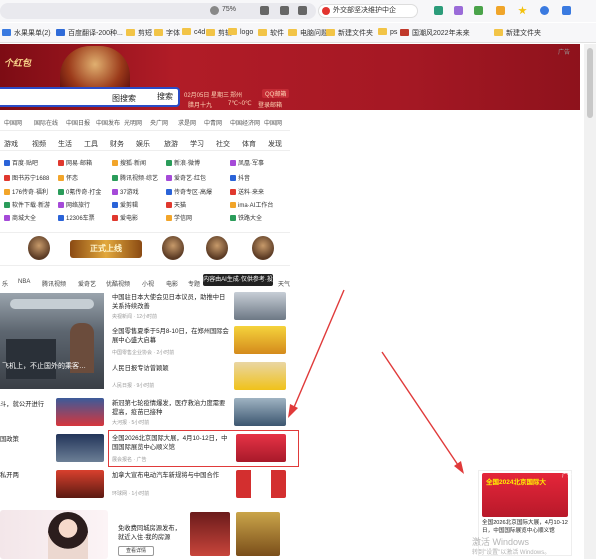 The width and height of the screenshot is (596, 559). Describe the element at coordinates (133, 122) in the screenshot. I see `top-nav-link: 光明网` at that location.